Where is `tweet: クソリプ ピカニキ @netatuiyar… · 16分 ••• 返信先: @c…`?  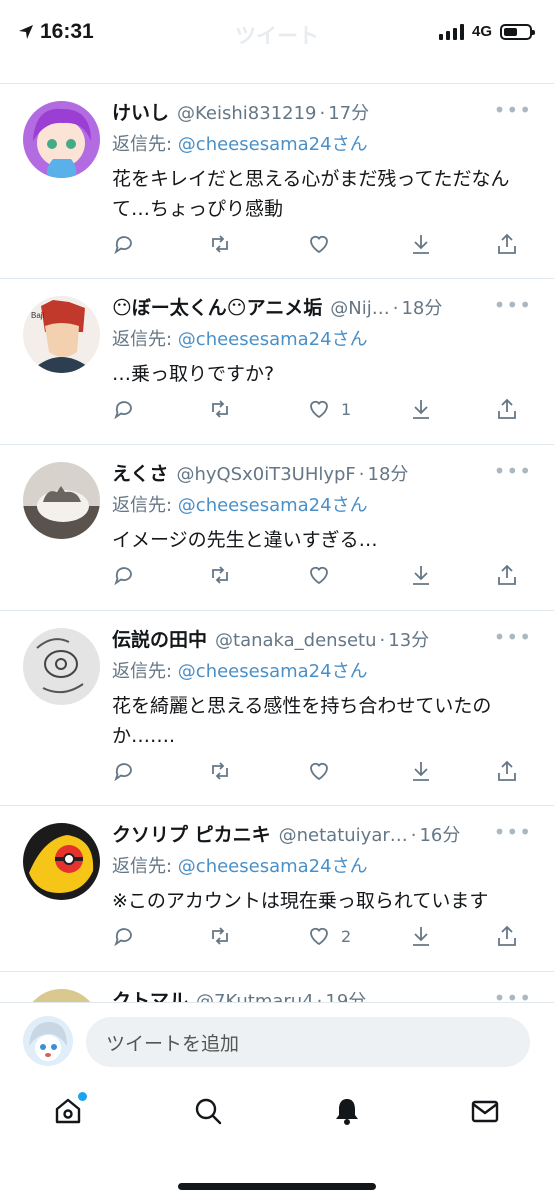 tweet: クソリプ ピカニキ @netatuiyar… · 16分 ••• 返信先: @c… is located at coordinates (277, 889).